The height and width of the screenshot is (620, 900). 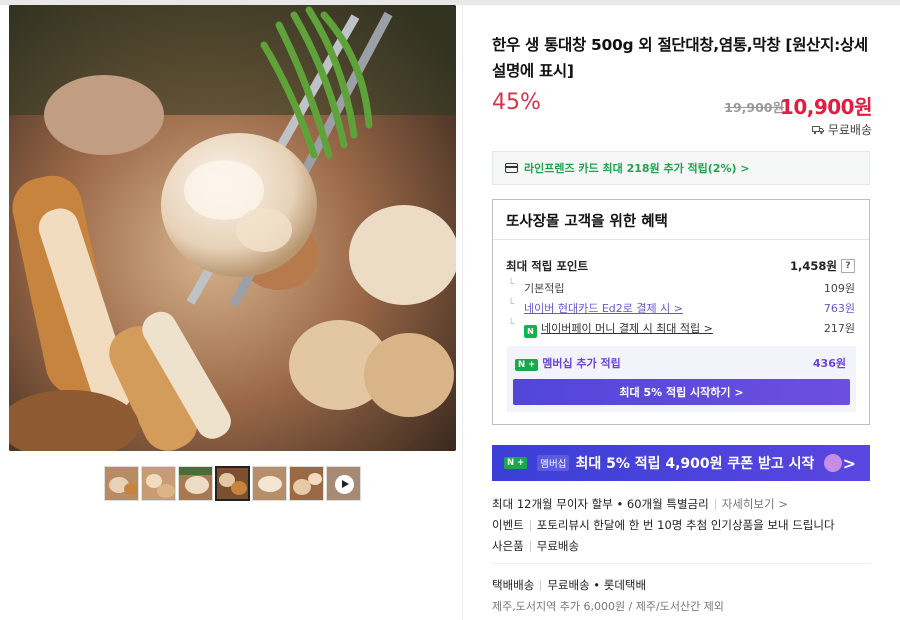 I want to click on membership-tag: 멤버십, so click(x=553, y=463).